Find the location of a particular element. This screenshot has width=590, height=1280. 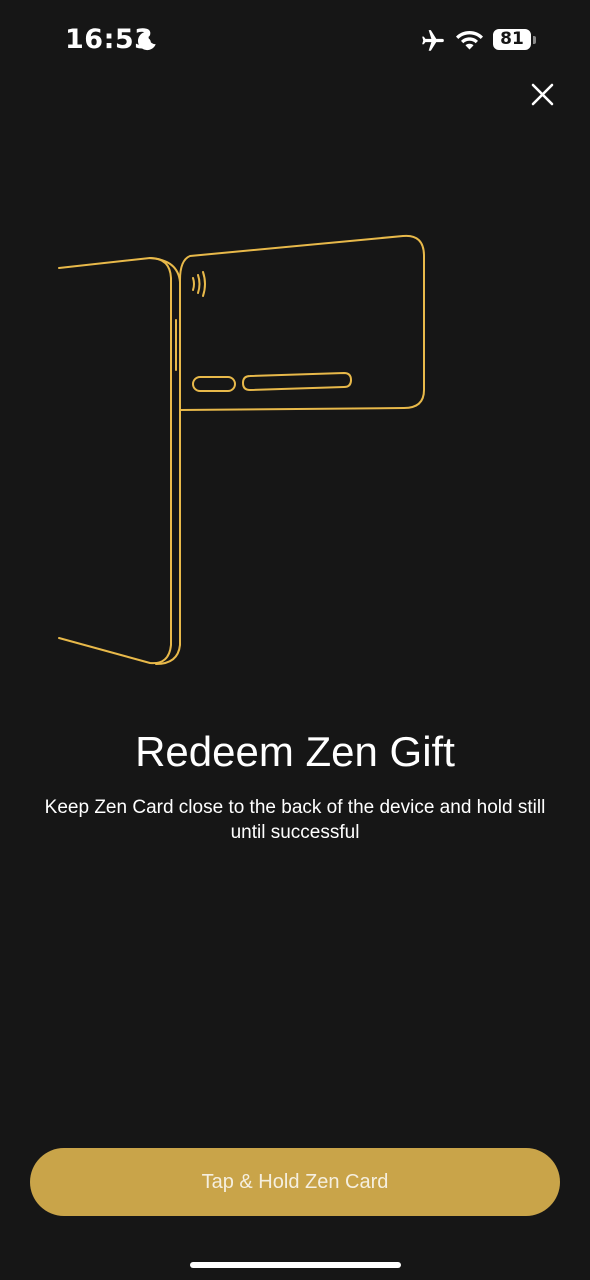

phone-edge is located at coordinates (165, 461).